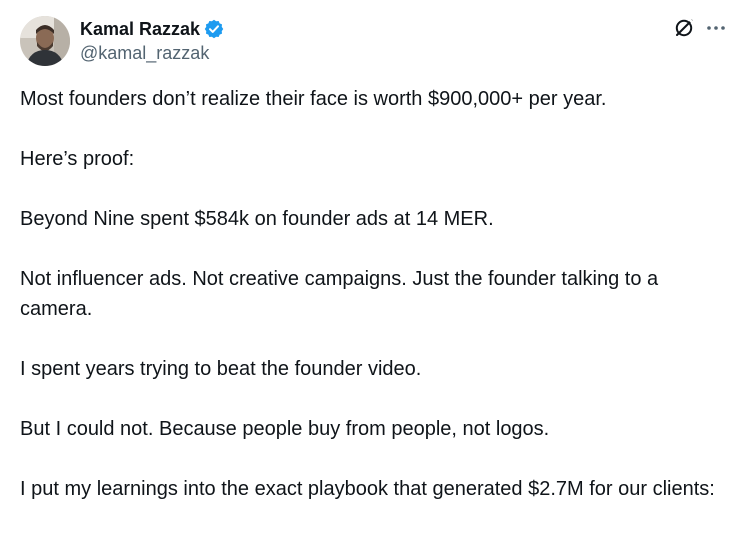 The height and width of the screenshot is (542, 745). I want to click on tweet-paragraph: Here’s proof:, so click(77, 159).